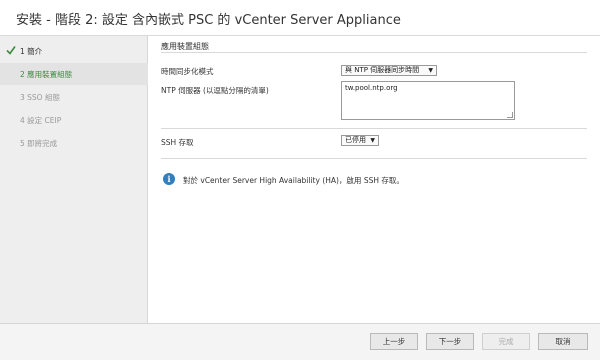  I want to click on step-sso-config: 3 SSO 組態, so click(74, 97).